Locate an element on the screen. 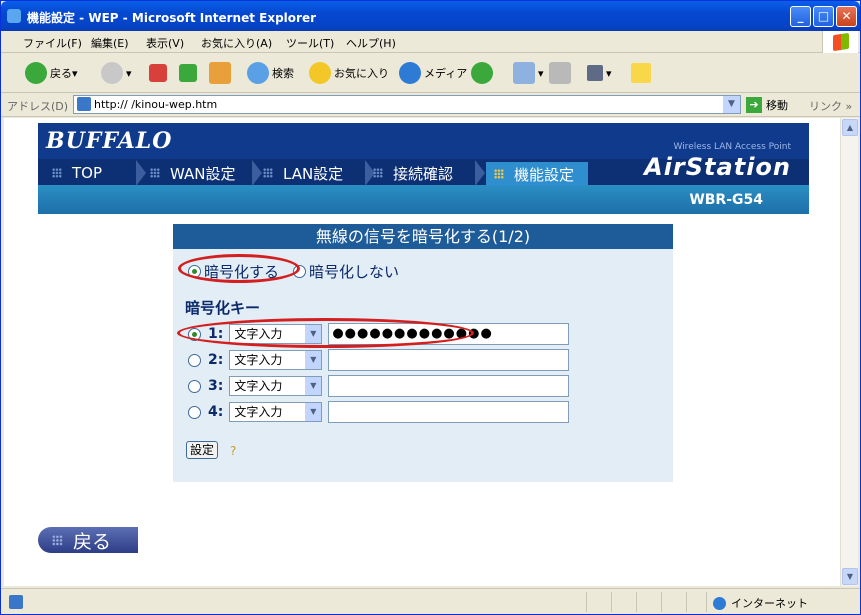  home-icon is located at coordinates (220, 73).